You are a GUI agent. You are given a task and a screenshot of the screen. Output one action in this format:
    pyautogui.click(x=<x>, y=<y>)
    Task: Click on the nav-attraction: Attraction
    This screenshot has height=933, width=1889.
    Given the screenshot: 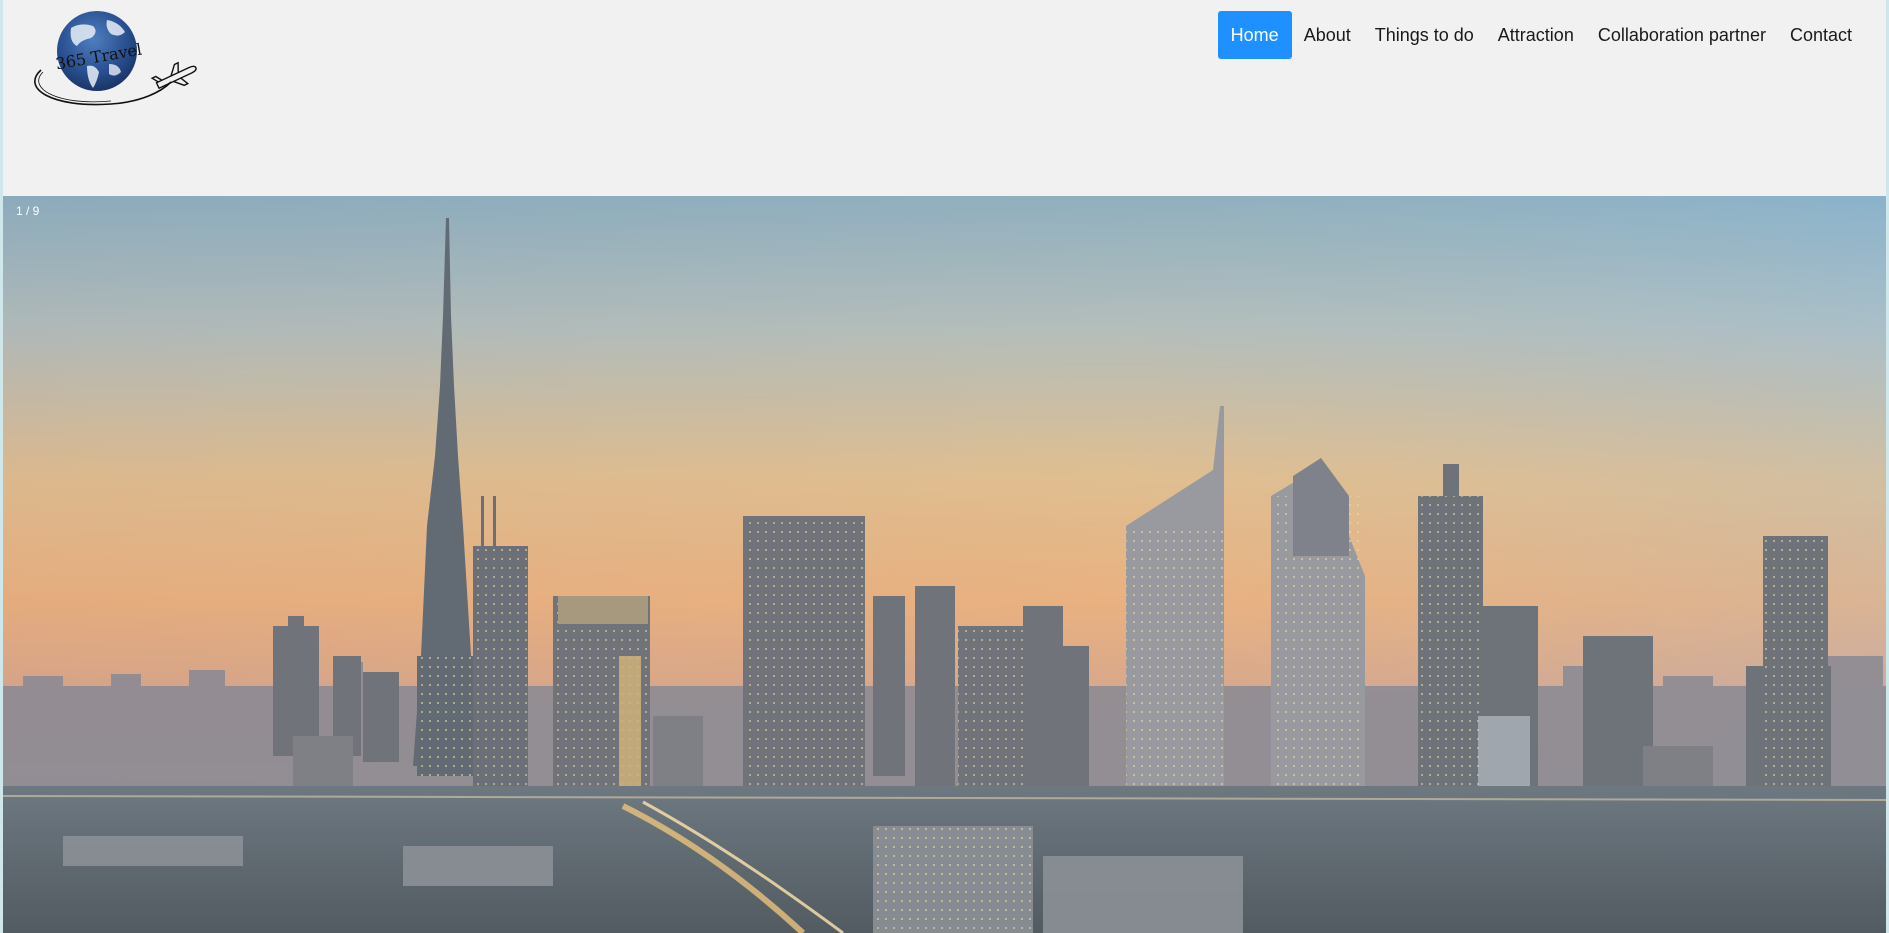 What is the action you would take?
    pyautogui.click(x=1536, y=35)
    